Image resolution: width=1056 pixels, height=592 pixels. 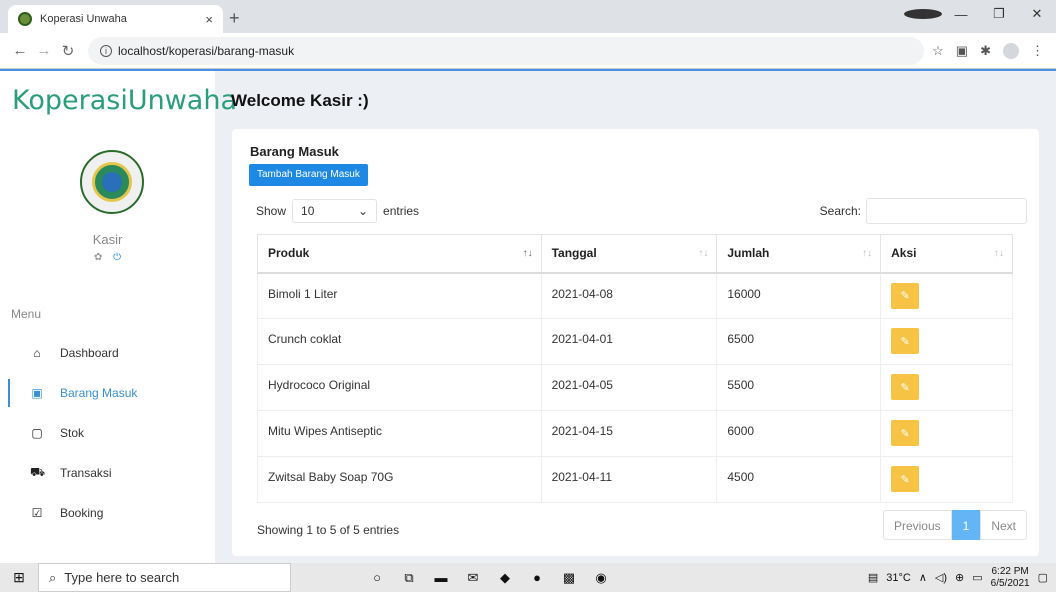 I want to click on info-icon: i, so click(x=106, y=50).